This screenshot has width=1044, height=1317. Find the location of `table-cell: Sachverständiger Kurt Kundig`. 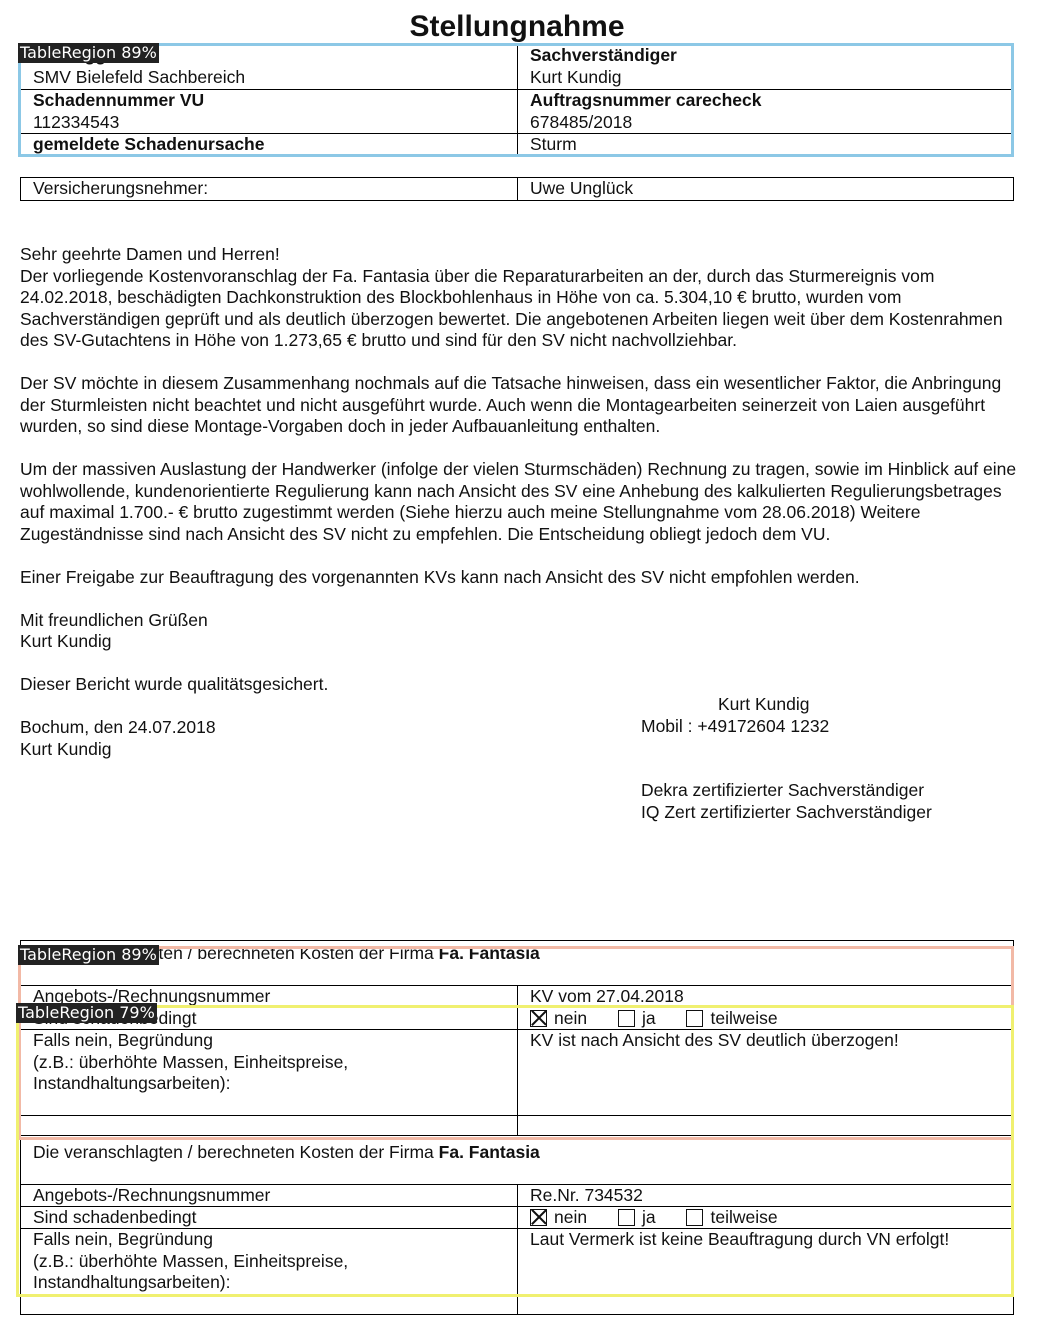

table-cell: Sachverständiger Kurt Kundig is located at coordinates (765, 67).